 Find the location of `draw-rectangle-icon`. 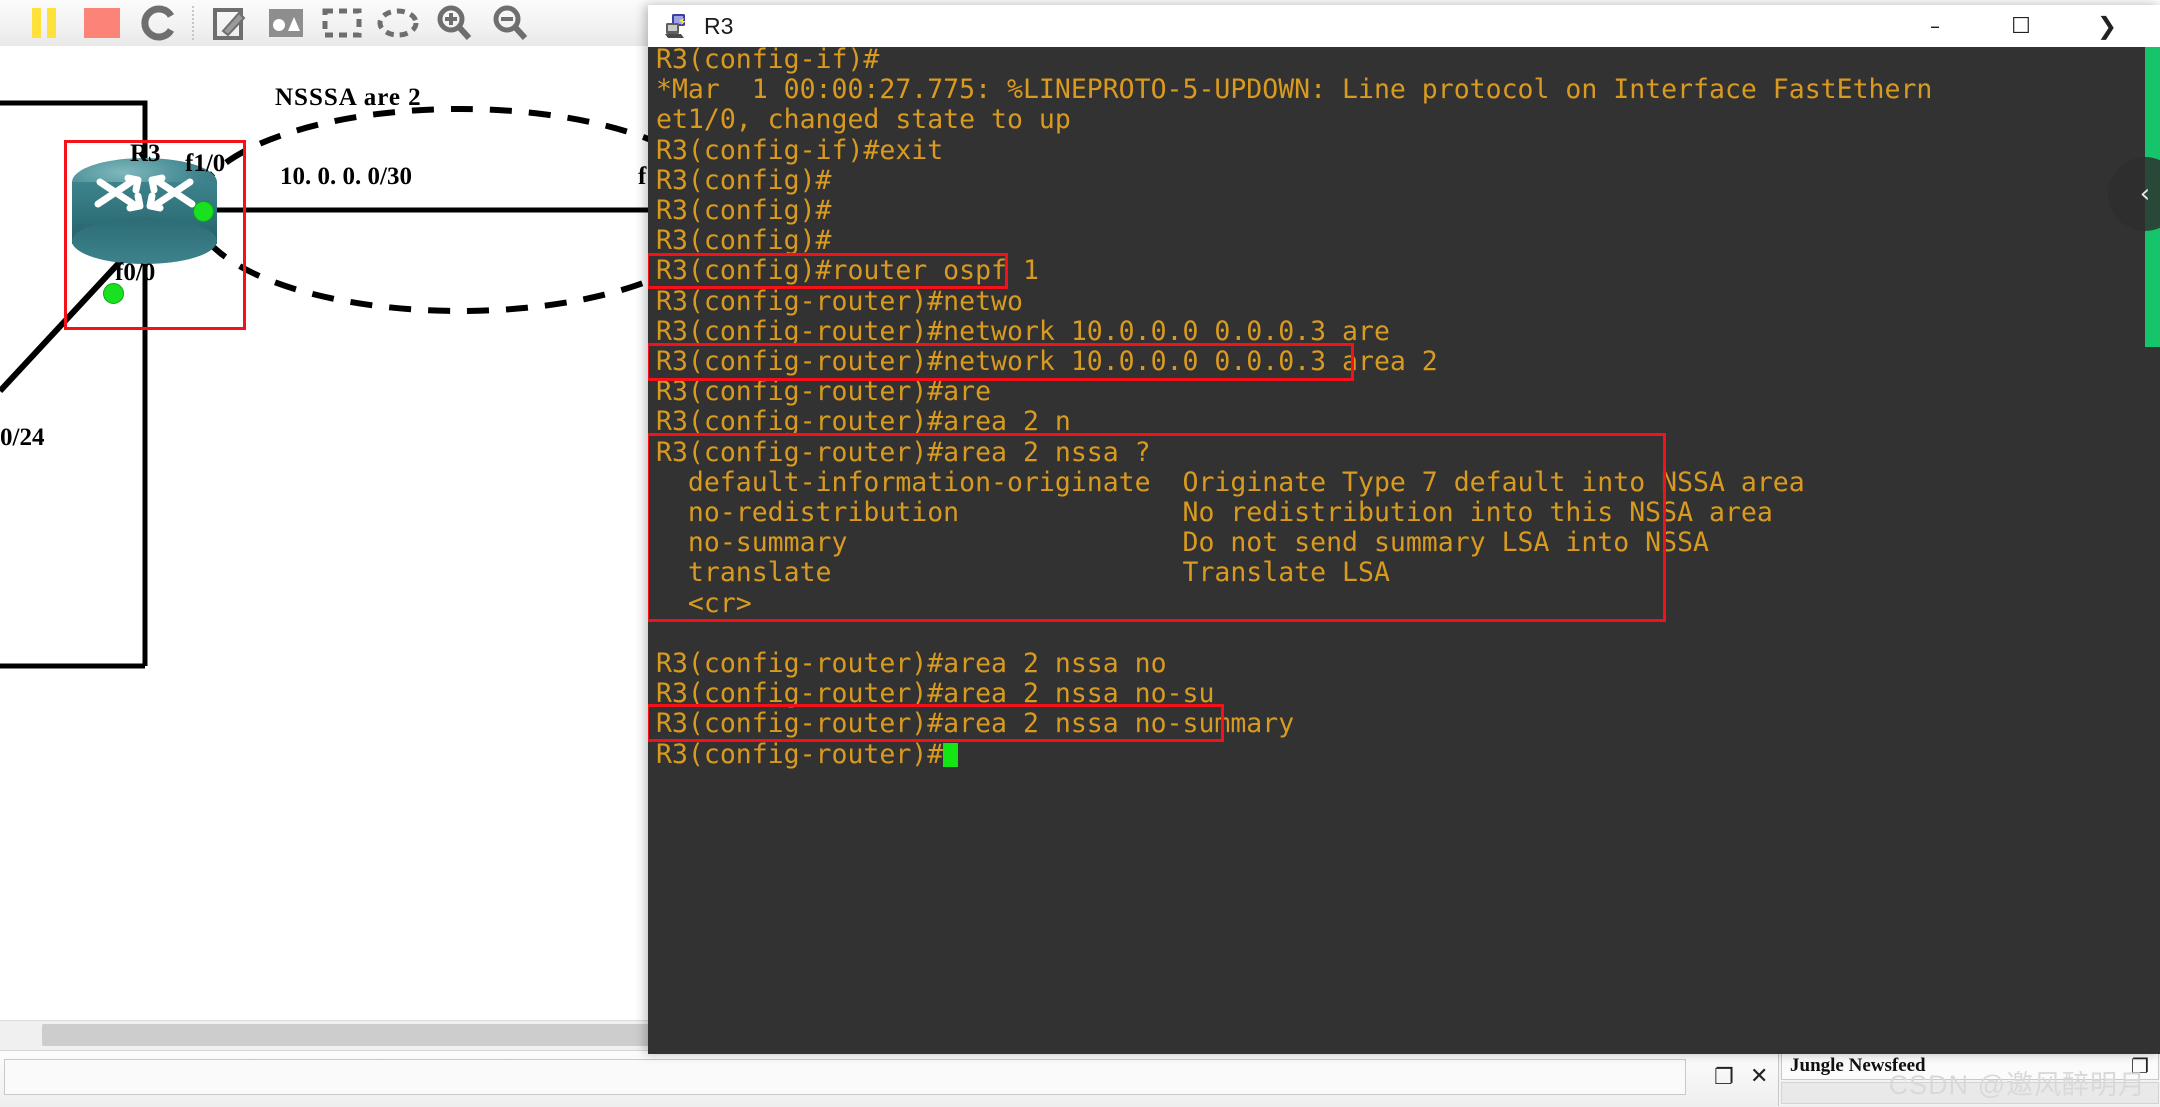

draw-rectangle-icon is located at coordinates (342, 23).